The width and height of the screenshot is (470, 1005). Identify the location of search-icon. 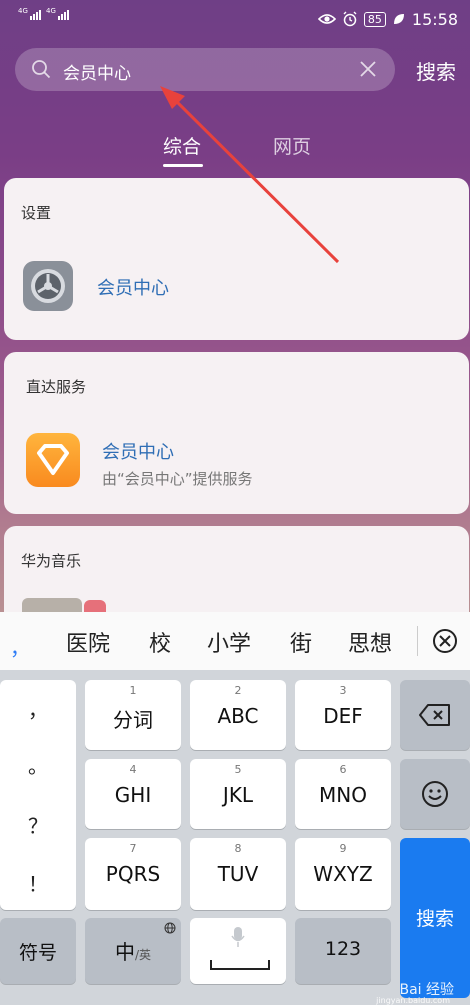
(41, 69).